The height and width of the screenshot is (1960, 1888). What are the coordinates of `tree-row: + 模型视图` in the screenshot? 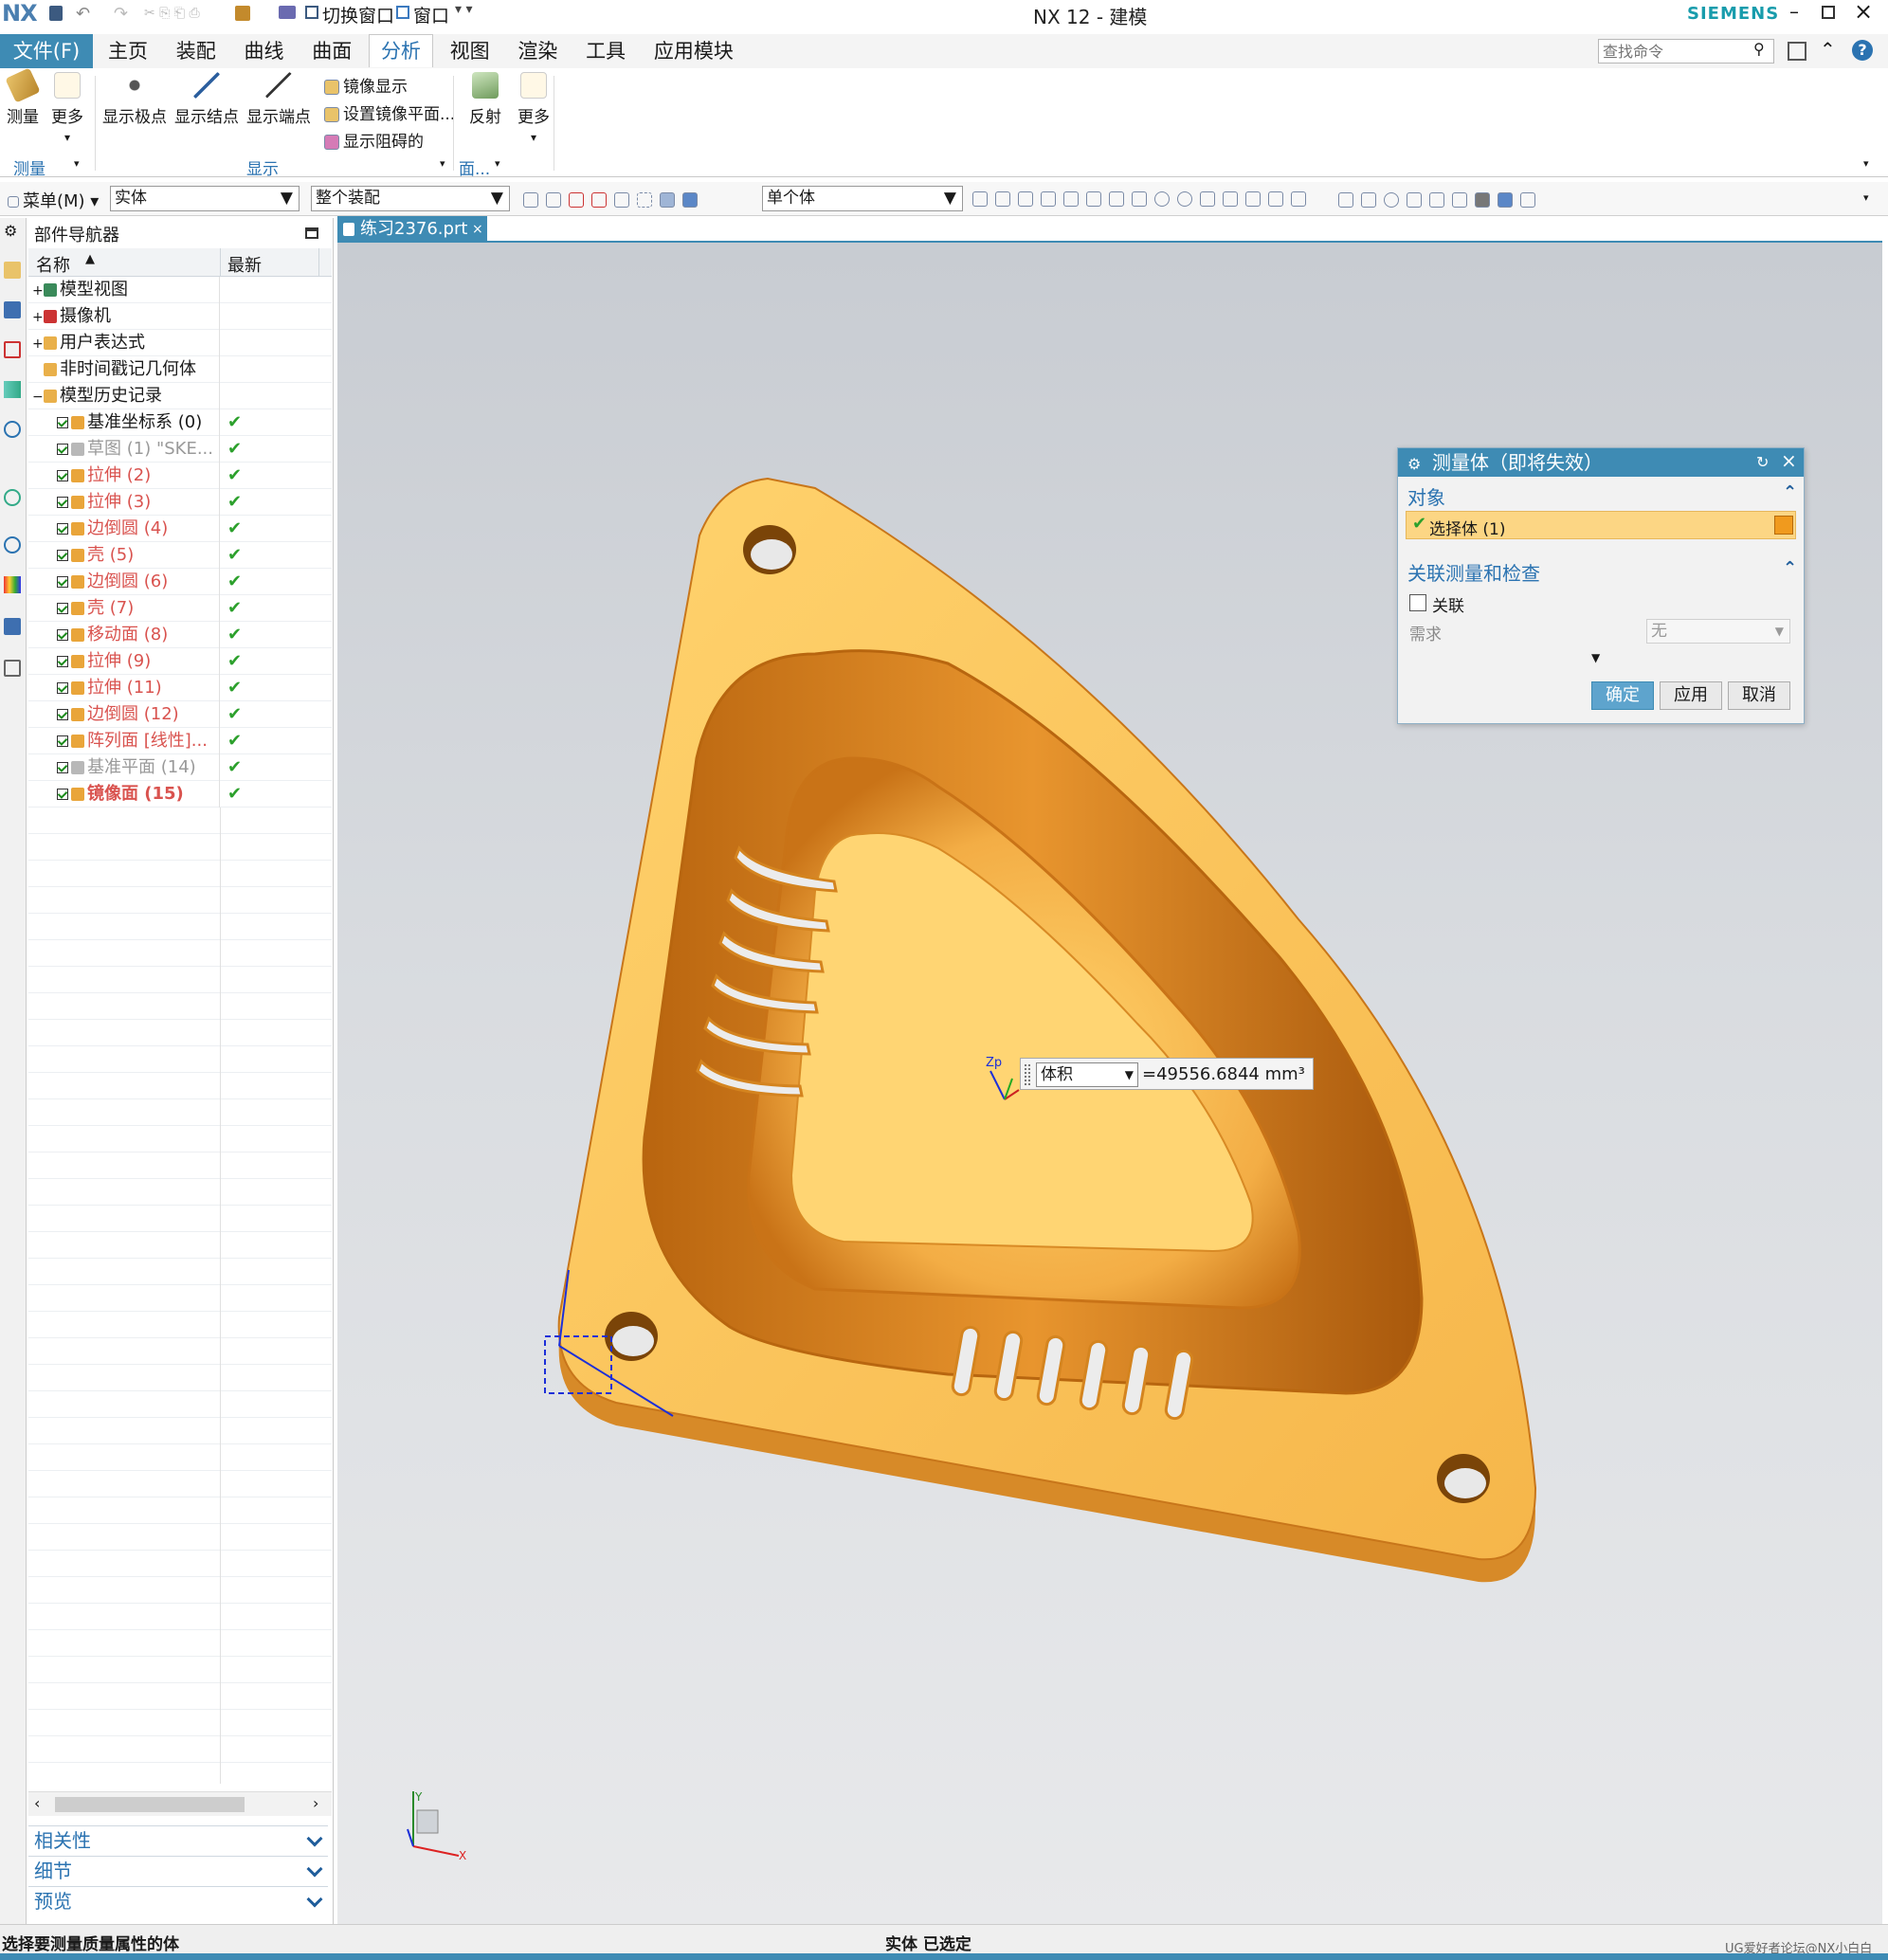 It's located at (180, 290).